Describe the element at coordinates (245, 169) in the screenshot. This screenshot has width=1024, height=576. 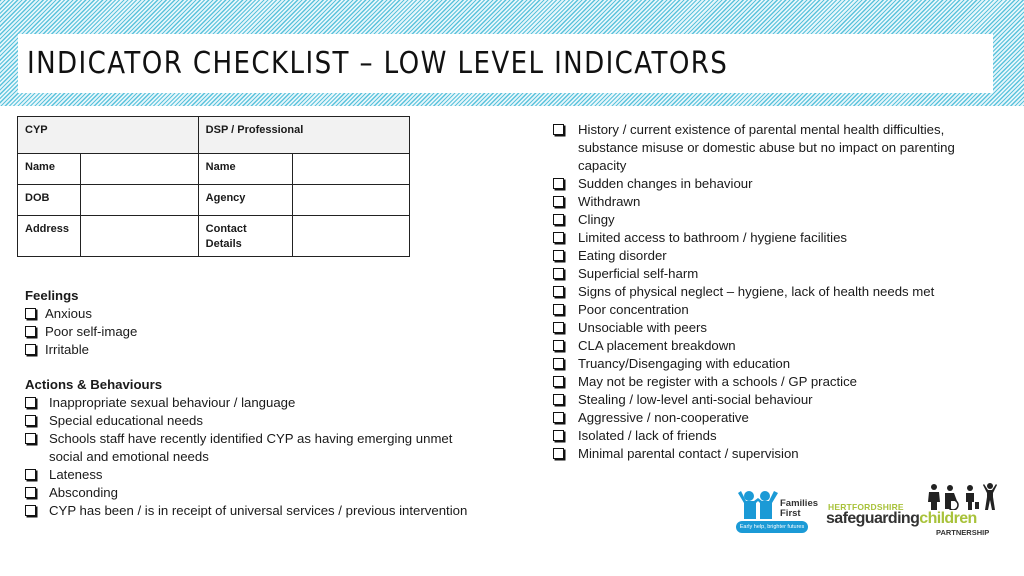
I see `dsp-name-label: Name` at that location.